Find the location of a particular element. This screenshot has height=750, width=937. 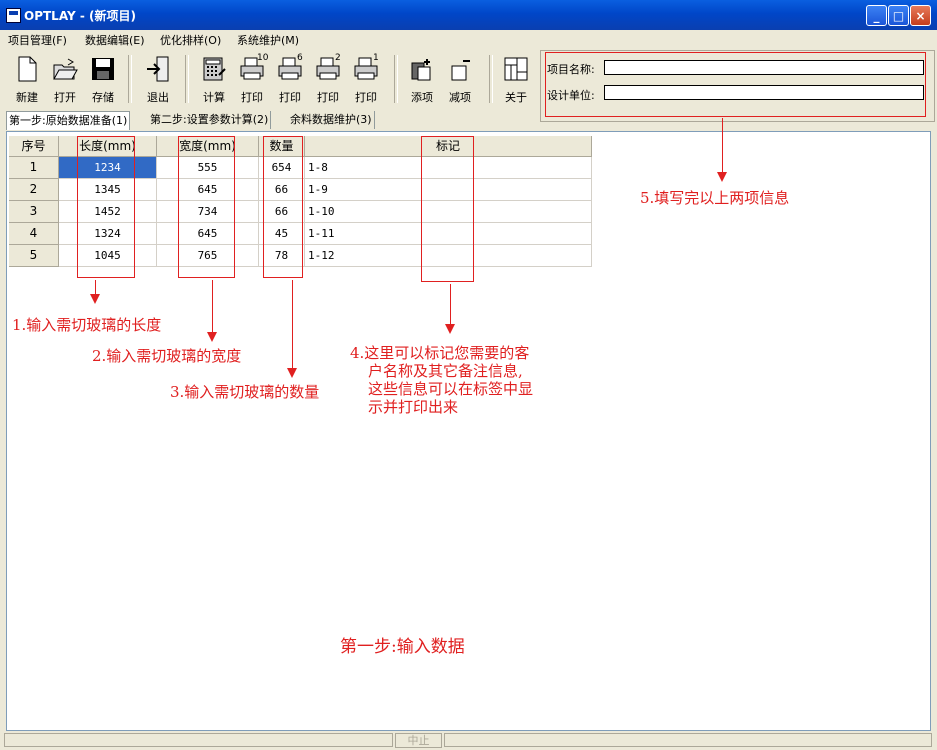

qty-highlight-box is located at coordinates (283, 207).